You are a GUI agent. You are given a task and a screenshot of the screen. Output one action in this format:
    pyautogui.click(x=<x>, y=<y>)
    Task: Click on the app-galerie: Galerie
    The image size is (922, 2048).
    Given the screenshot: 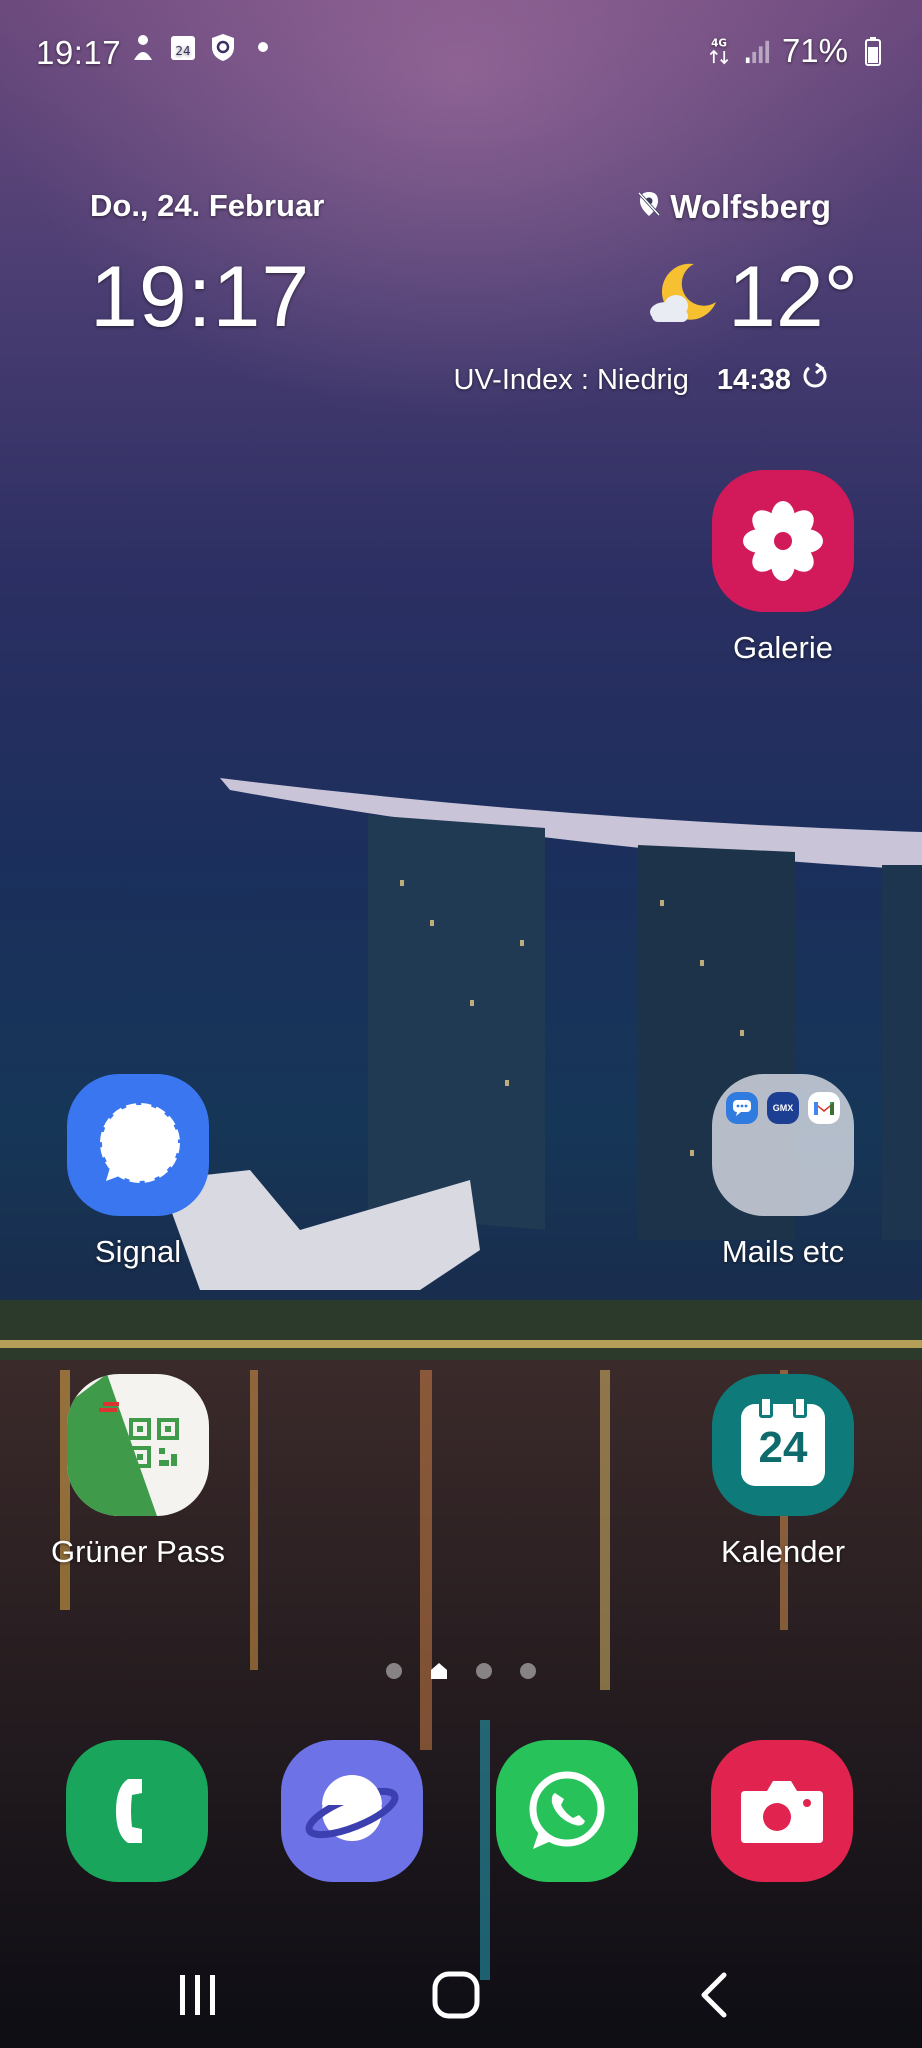 What is the action you would take?
    pyautogui.click(x=783, y=568)
    